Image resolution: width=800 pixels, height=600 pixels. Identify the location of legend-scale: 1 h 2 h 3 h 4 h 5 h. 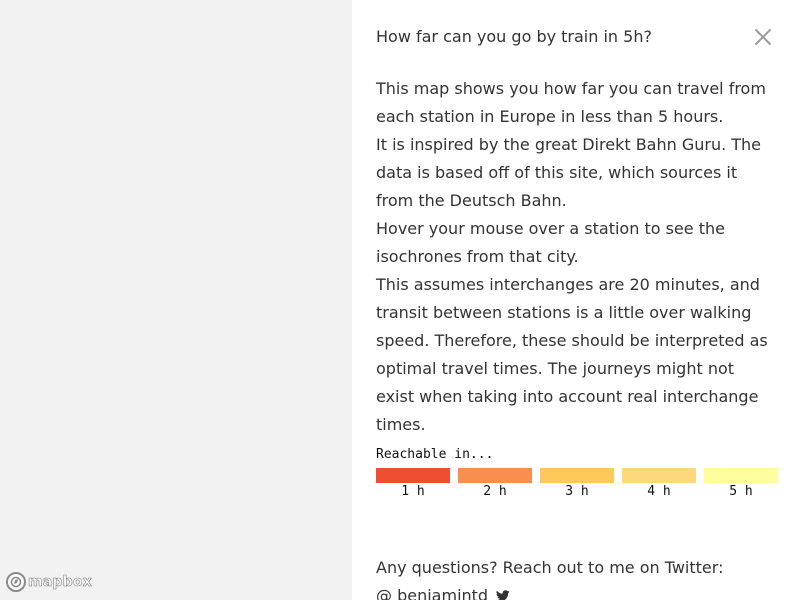
(577, 484).